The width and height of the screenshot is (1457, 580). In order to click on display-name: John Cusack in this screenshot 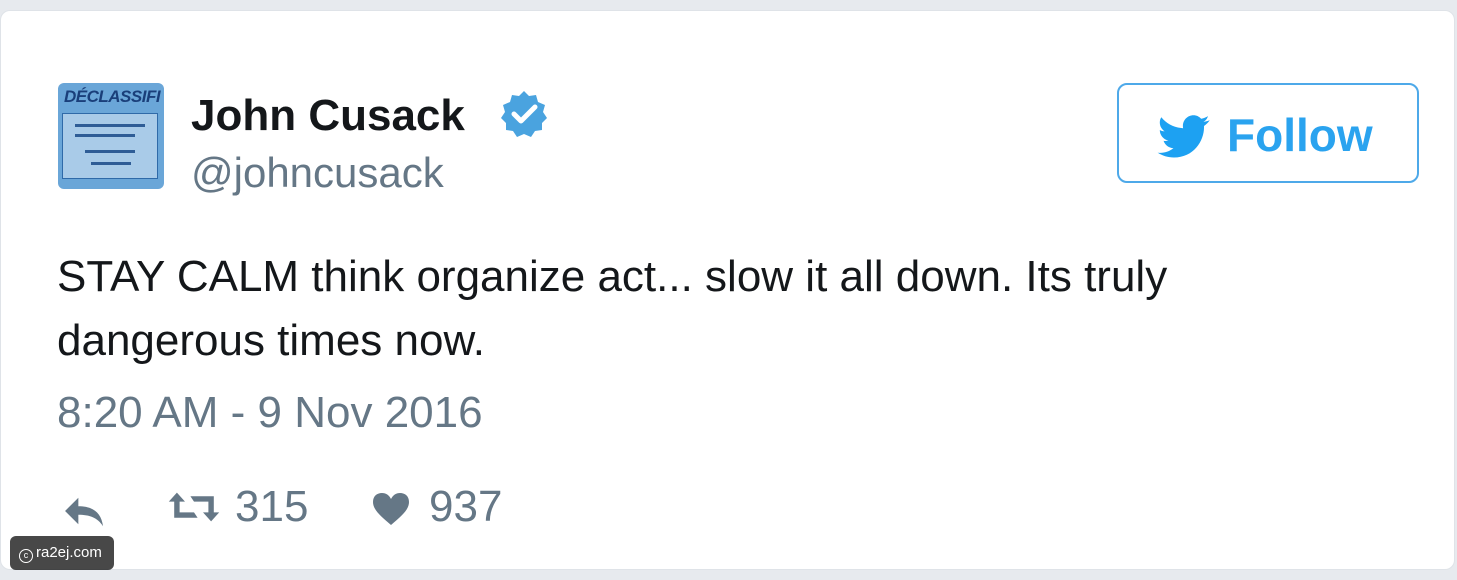, I will do `click(328, 116)`.